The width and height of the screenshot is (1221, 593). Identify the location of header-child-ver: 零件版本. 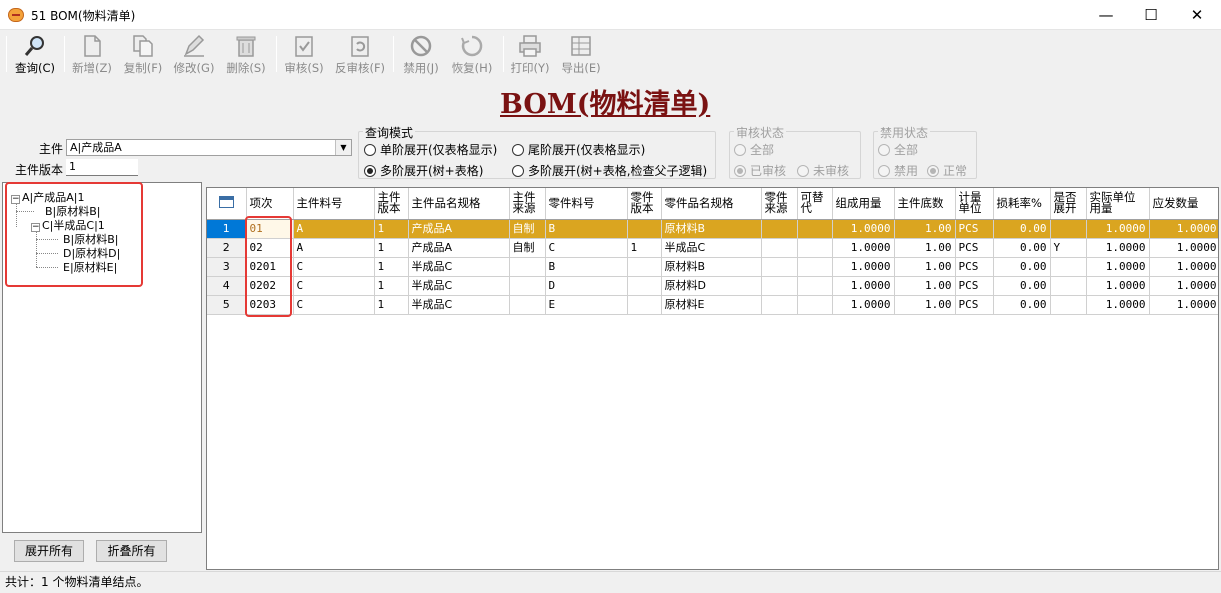
(644, 203).